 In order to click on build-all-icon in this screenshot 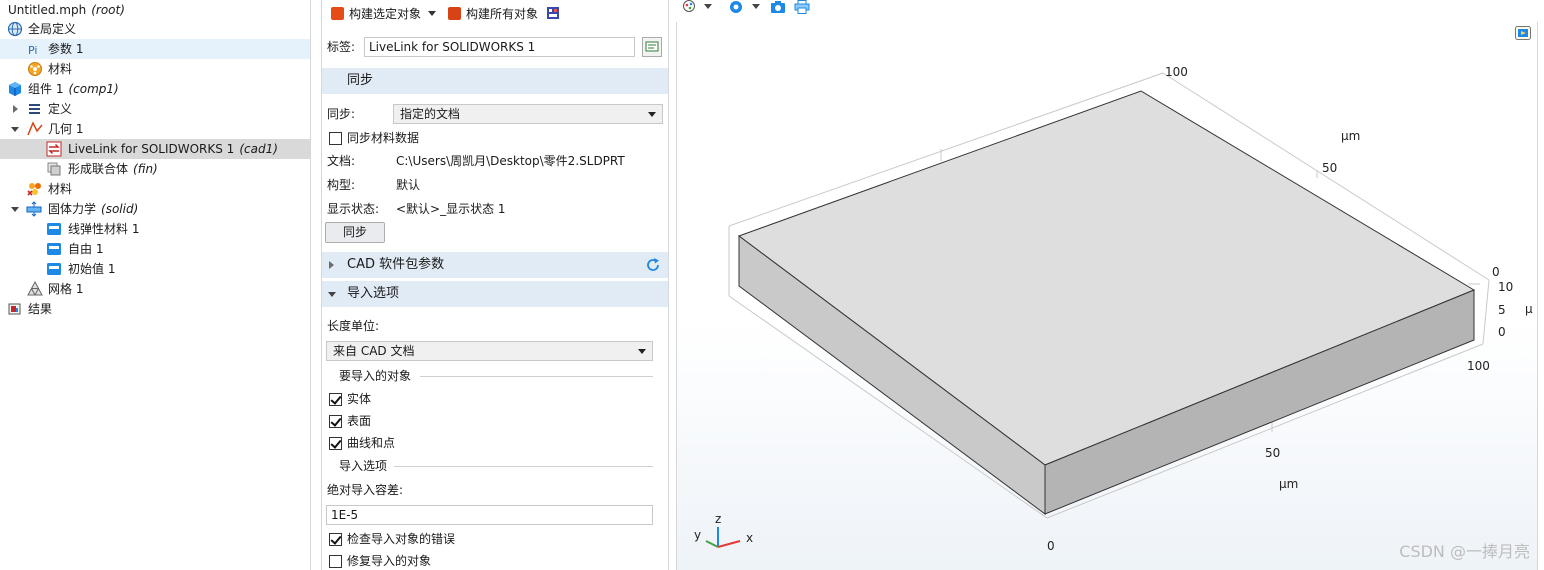, I will do `click(454, 13)`.